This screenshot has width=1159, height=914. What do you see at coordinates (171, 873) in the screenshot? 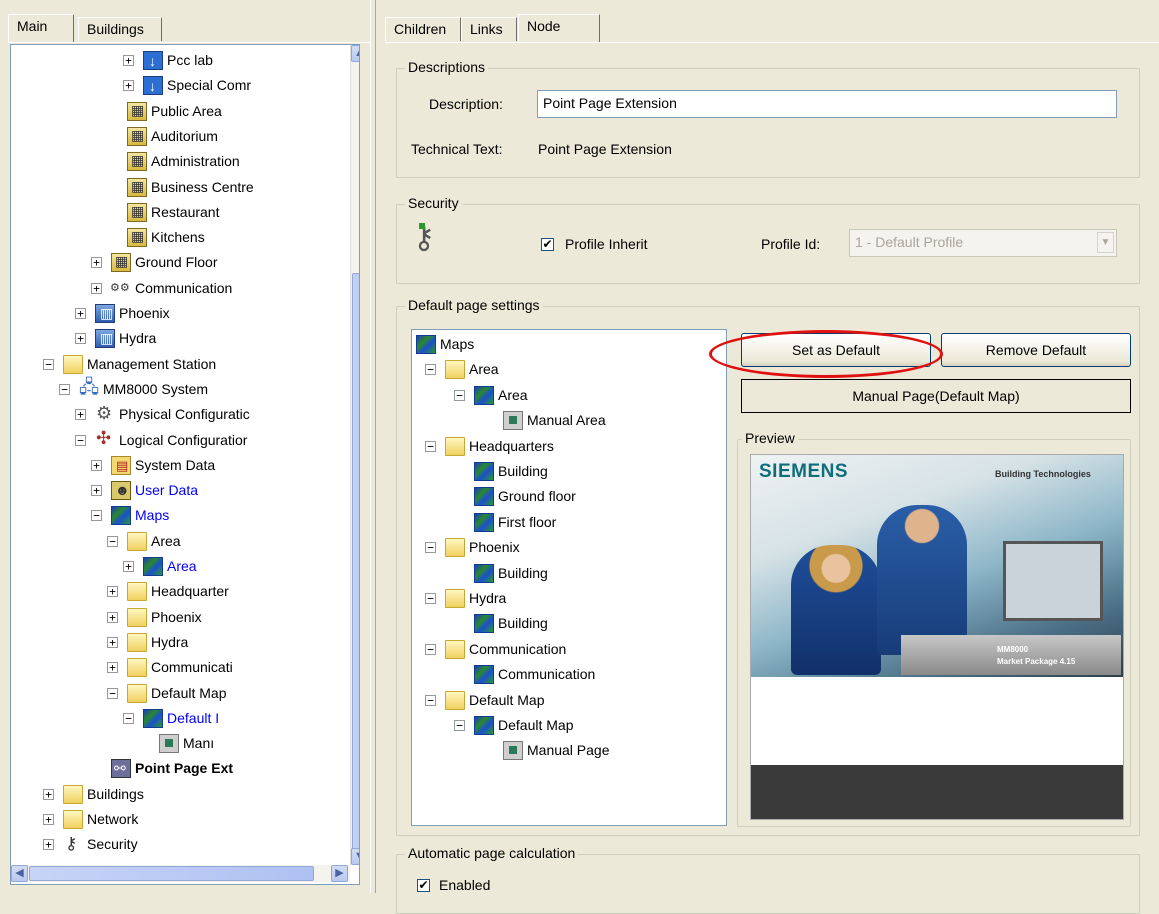
I see `scroll-h-thumb` at bounding box center [171, 873].